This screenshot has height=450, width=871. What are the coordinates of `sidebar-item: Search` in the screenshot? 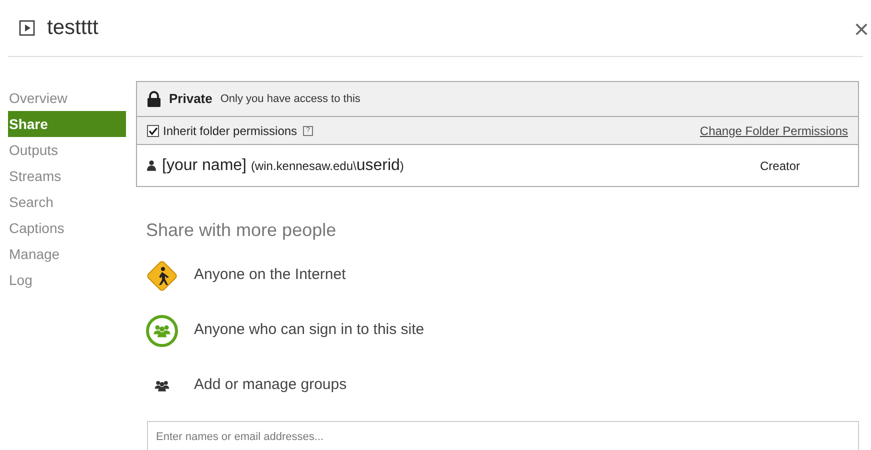 It's located at (67, 202).